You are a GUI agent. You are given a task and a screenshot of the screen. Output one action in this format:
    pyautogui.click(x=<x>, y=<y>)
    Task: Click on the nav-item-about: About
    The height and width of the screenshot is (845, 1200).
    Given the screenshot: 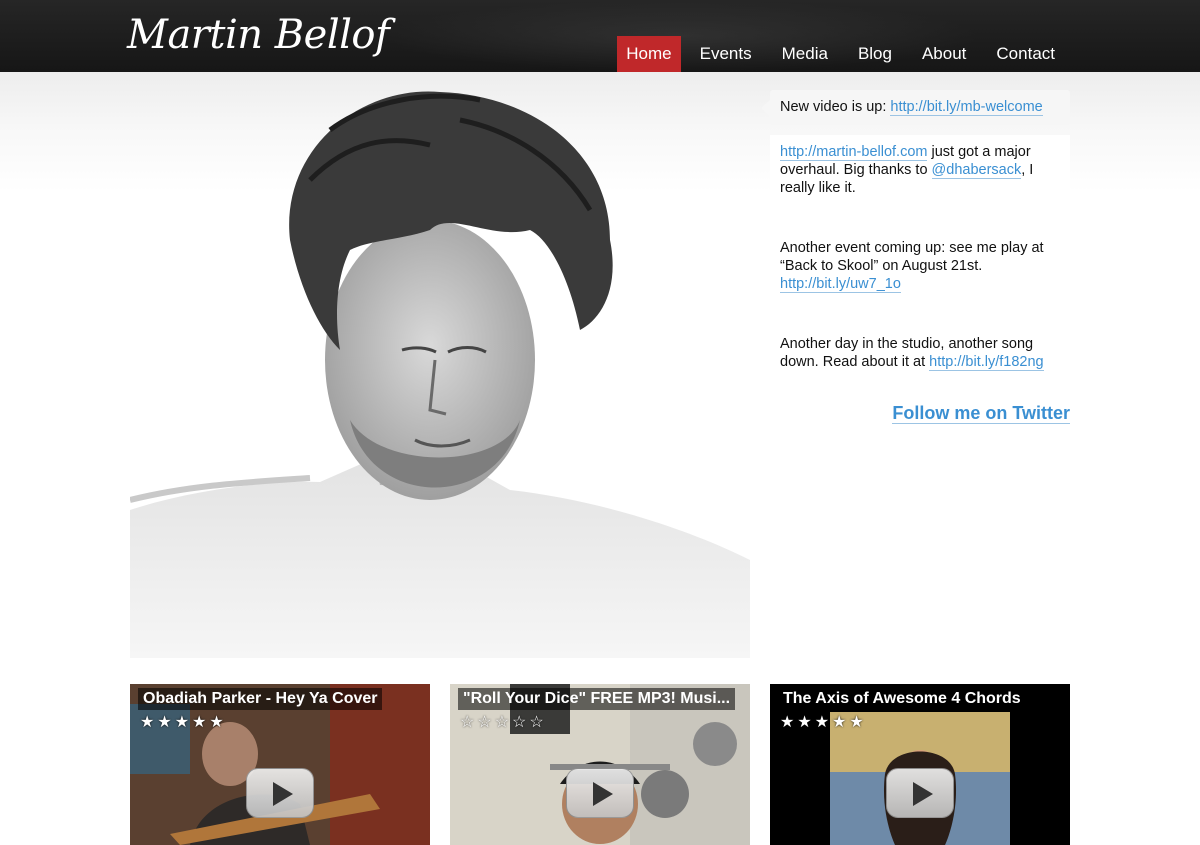 What is the action you would take?
    pyautogui.click(x=944, y=54)
    